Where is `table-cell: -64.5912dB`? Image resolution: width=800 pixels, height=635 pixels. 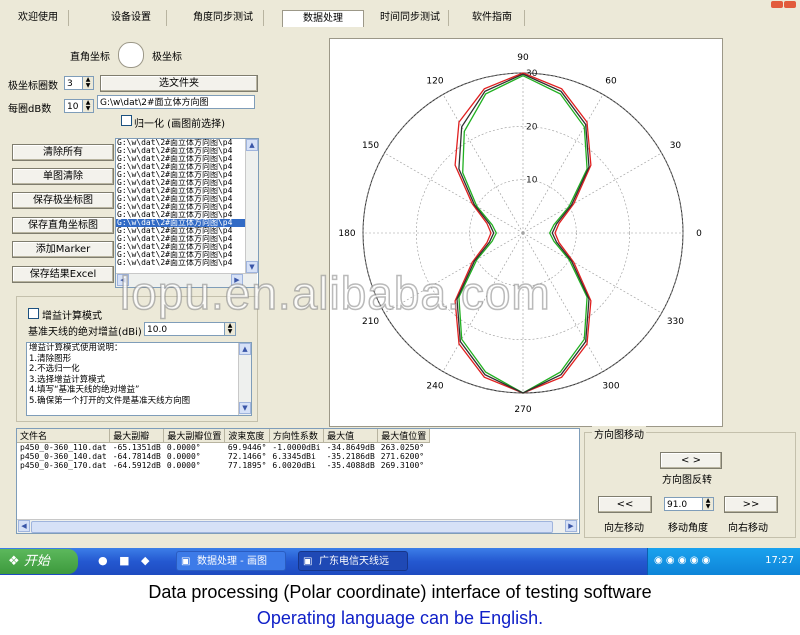 table-cell: -64.5912dB is located at coordinates (136, 465).